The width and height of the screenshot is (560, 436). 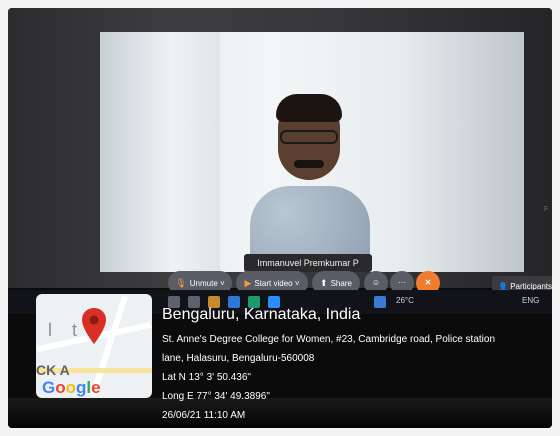 What do you see at coordinates (428, 282) in the screenshot?
I see `close-icon: ✕` at bounding box center [428, 282].